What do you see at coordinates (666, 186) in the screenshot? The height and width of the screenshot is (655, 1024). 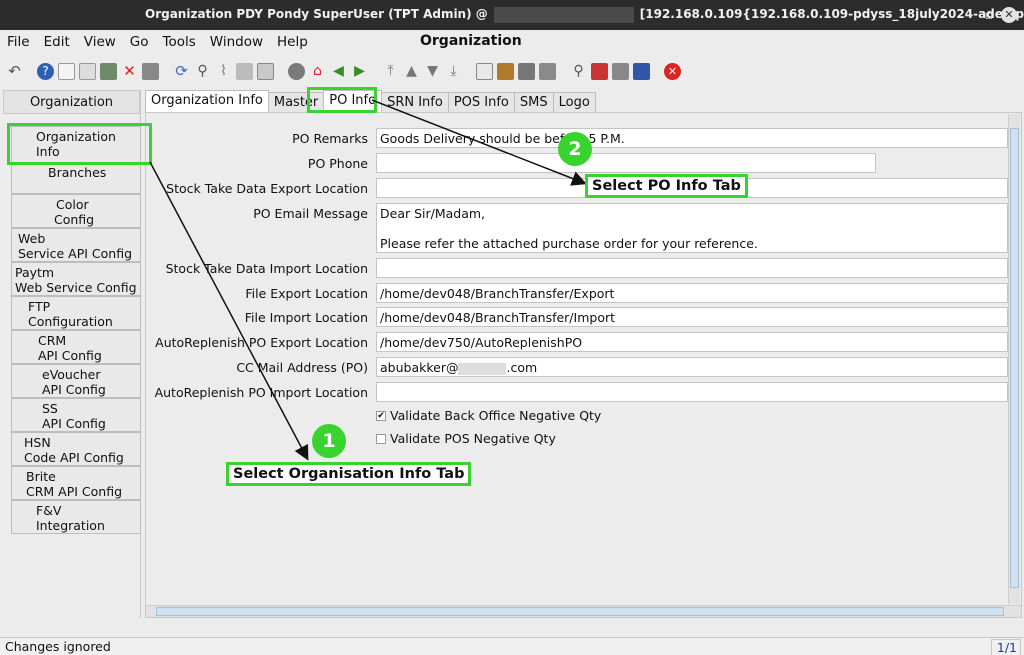 I see `step2-callout: Select PO Info Tab` at bounding box center [666, 186].